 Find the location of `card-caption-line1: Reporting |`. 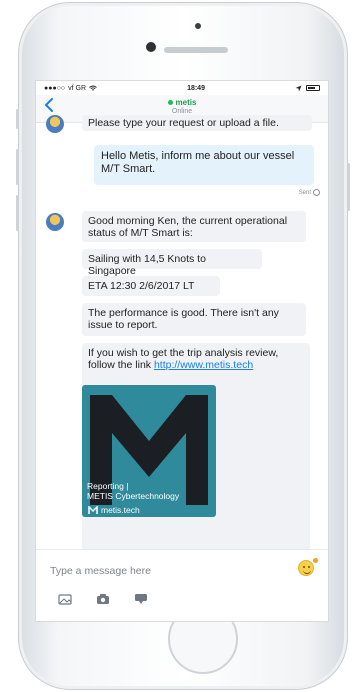

card-caption-line1: Reporting | is located at coordinates (108, 486).